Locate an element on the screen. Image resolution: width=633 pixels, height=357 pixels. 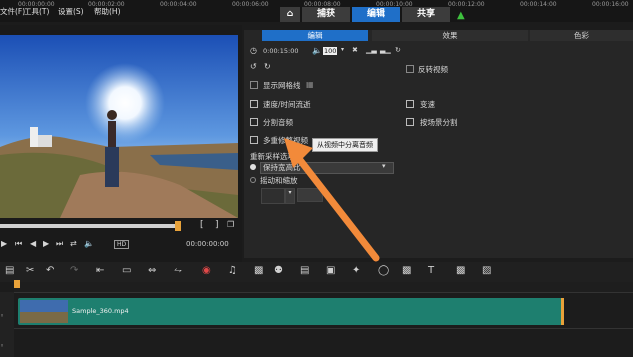
trim-icon: ⇤ is located at coordinates (100, 271).